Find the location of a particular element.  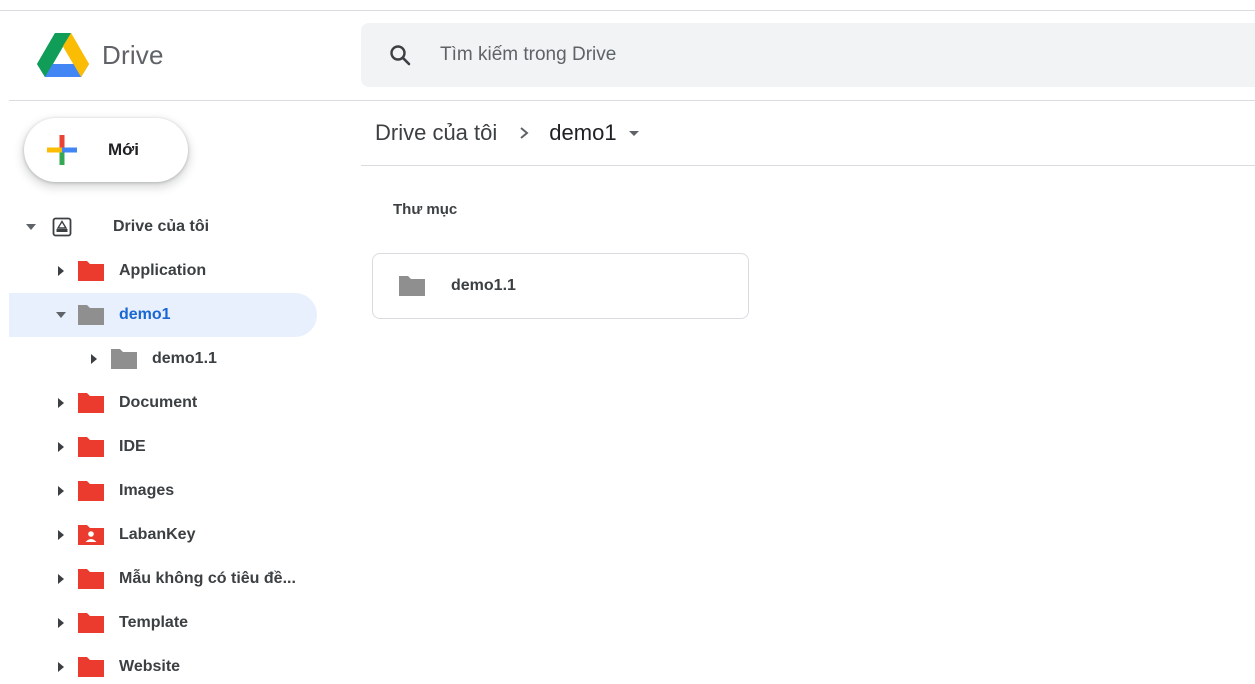

sidebar-item-website: Website is located at coordinates (164, 664).